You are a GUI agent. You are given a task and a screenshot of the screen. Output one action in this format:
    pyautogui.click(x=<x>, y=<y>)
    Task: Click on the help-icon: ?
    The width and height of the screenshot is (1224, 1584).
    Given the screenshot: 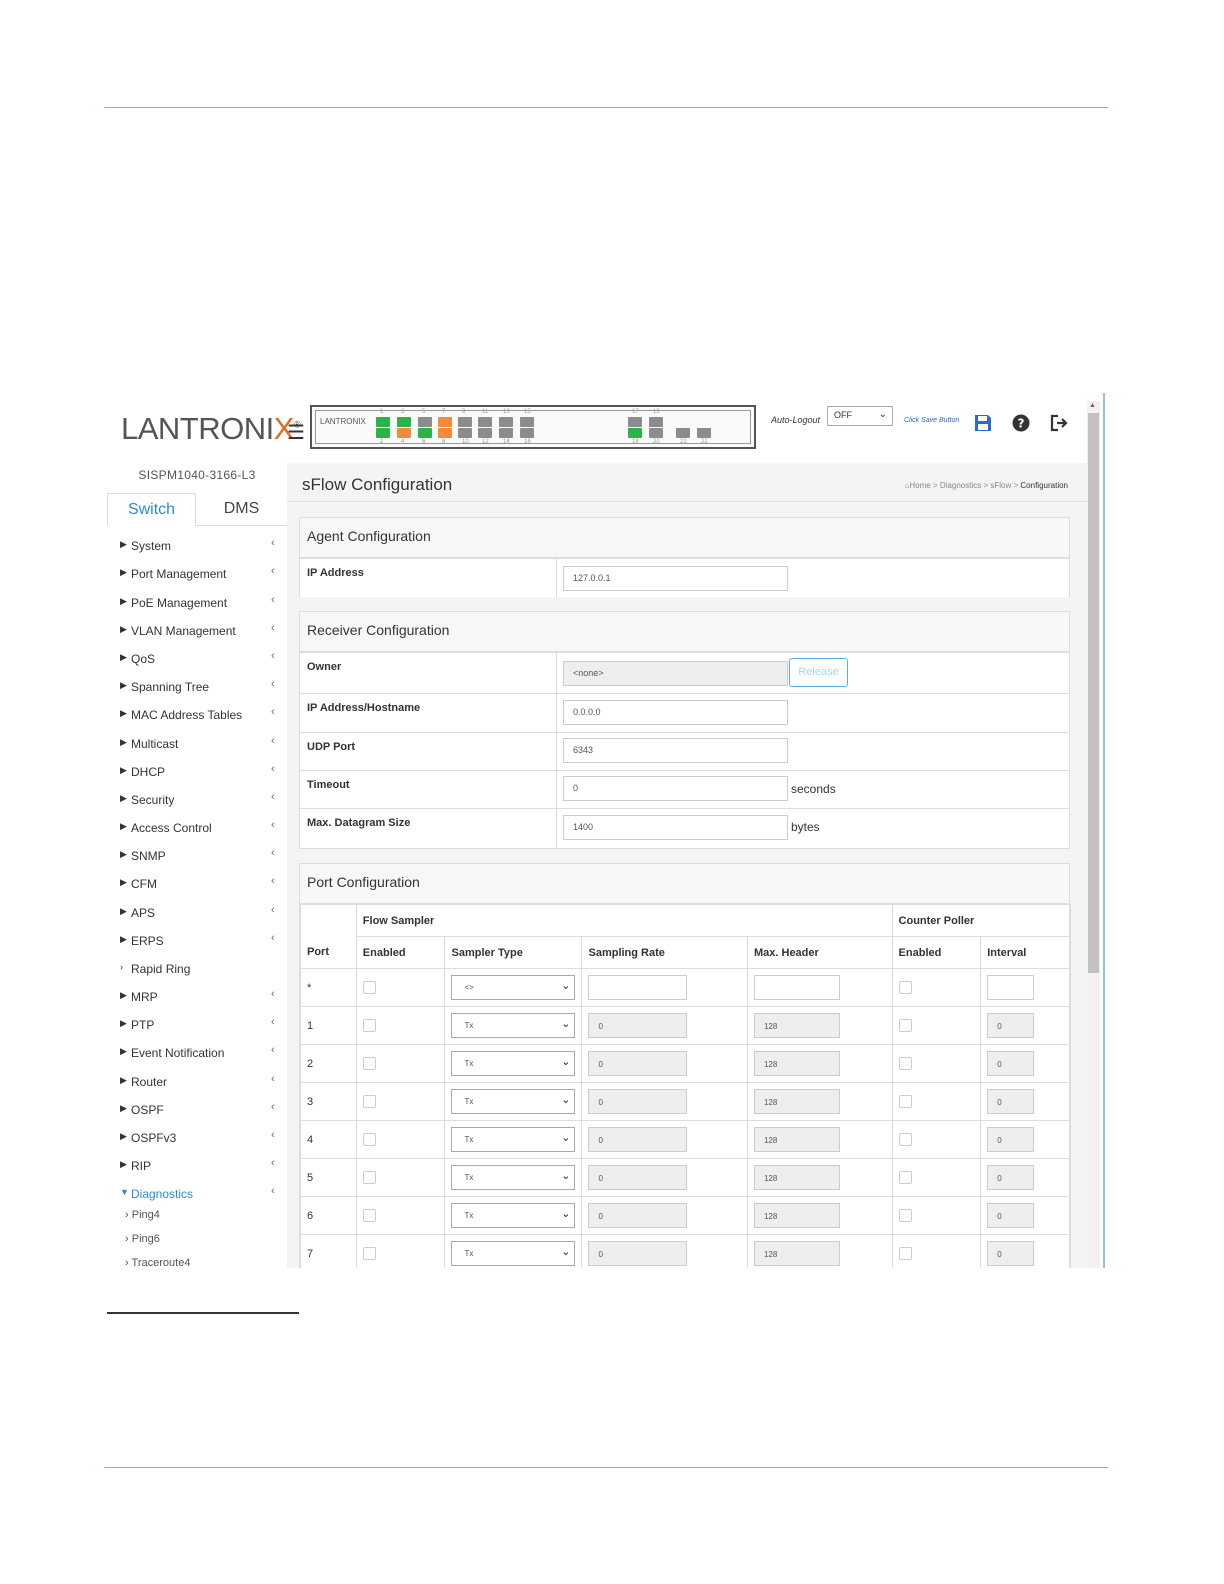 What is the action you would take?
    pyautogui.click(x=1021, y=423)
    